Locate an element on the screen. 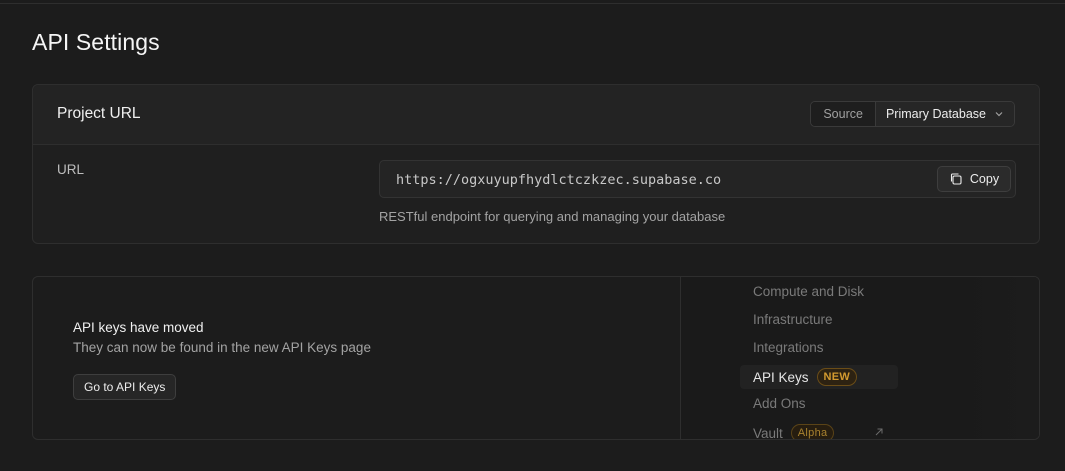  menu-item-integrations: Integrations is located at coordinates (788, 347).